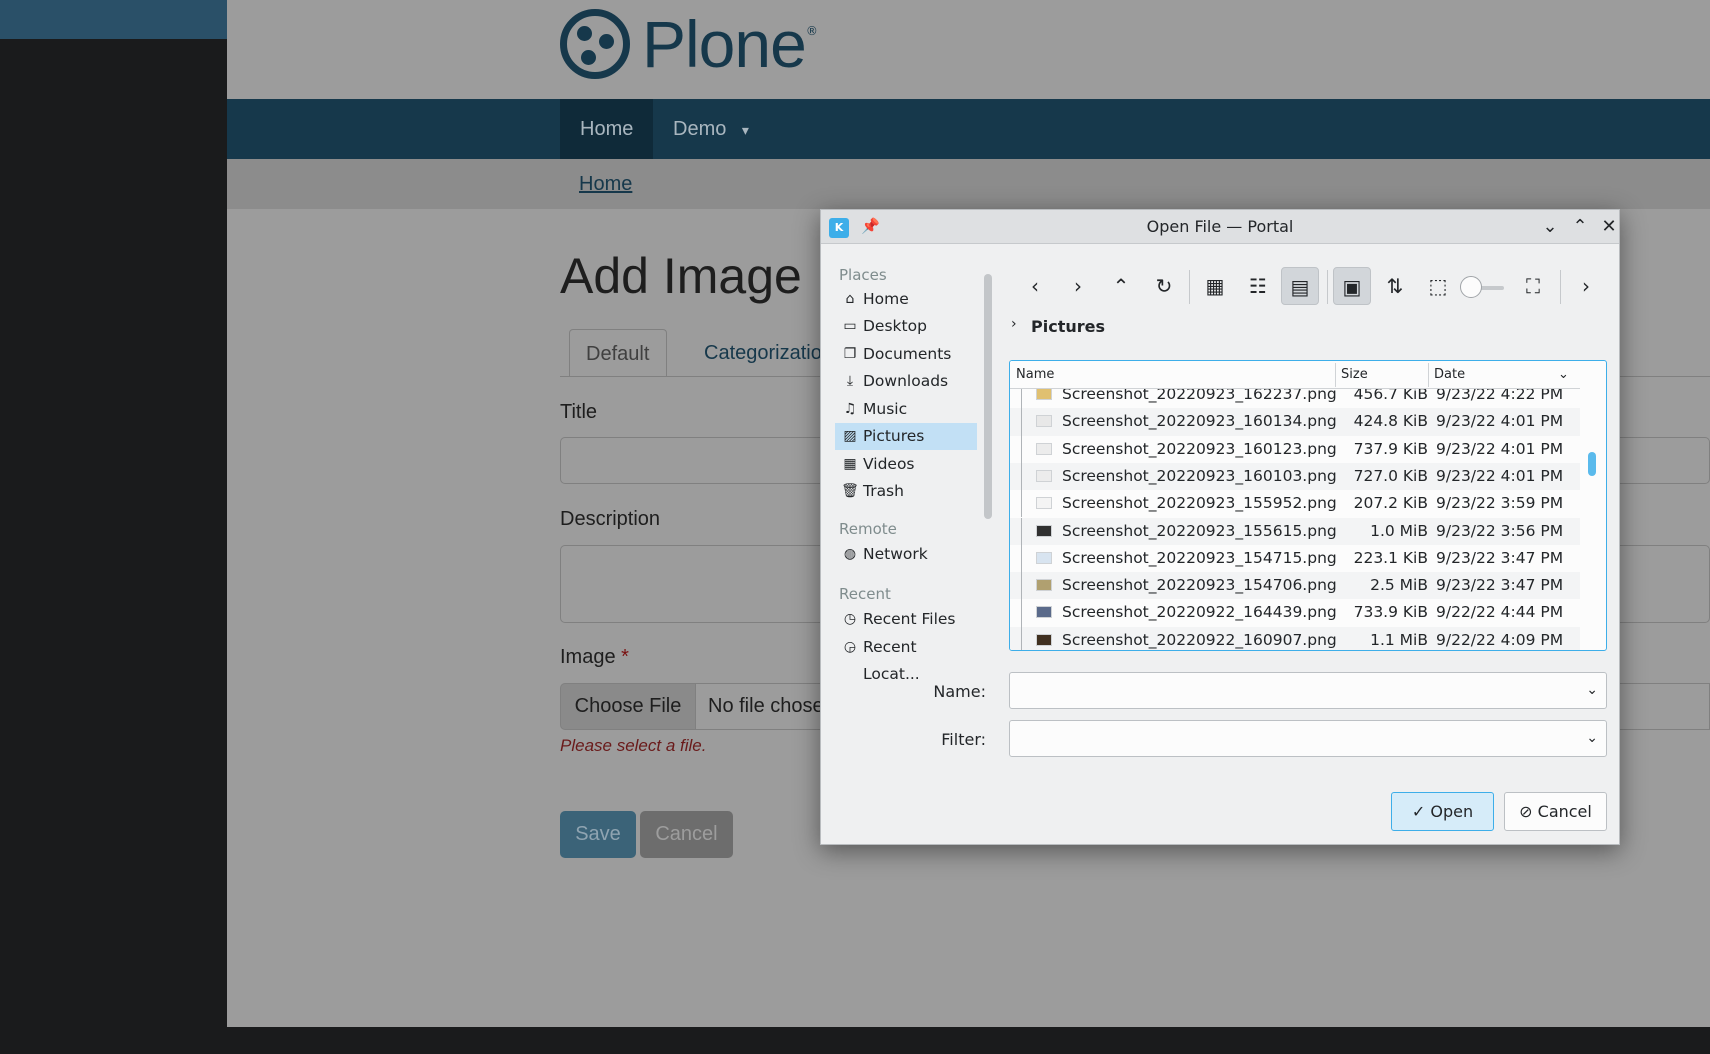 This screenshot has width=1710, height=1054. Describe the element at coordinates (1500, 612) in the screenshot. I see `file-date: 9/22/22 4:44 PM` at that location.